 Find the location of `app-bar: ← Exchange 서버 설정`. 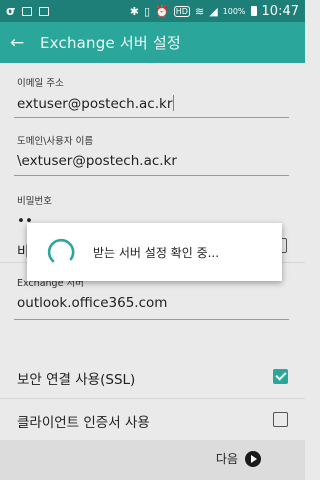

app-bar: ← Exchange 서버 설정 is located at coordinates (152, 42).